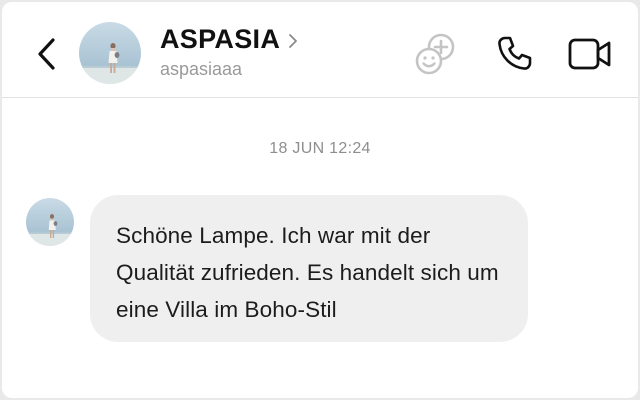 Image resolution: width=640 pixels, height=400 pixels. I want to click on sender-avatar, so click(50, 222).